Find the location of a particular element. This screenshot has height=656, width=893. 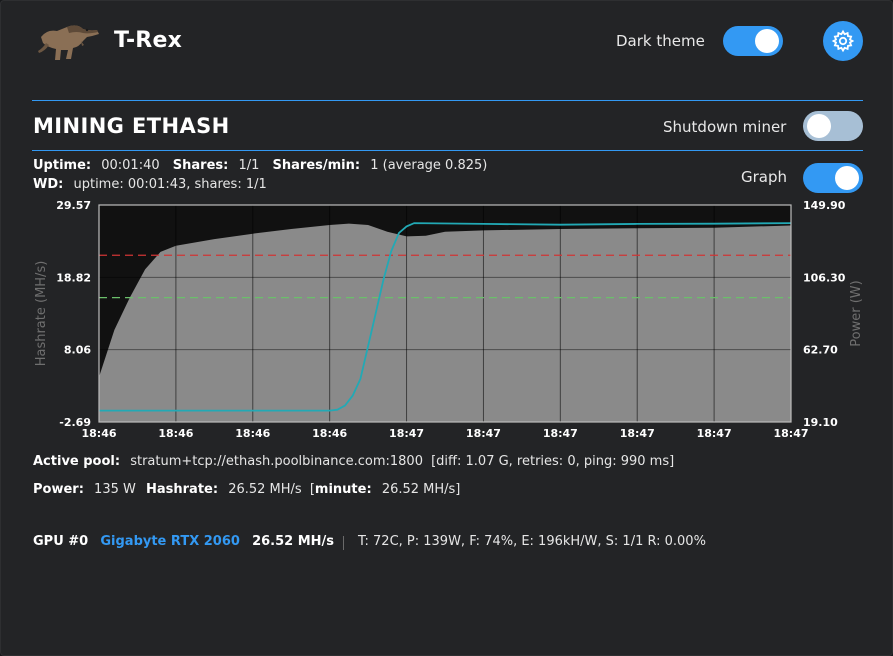

active-pool-label: Active pool: is located at coordinates (77, 461).